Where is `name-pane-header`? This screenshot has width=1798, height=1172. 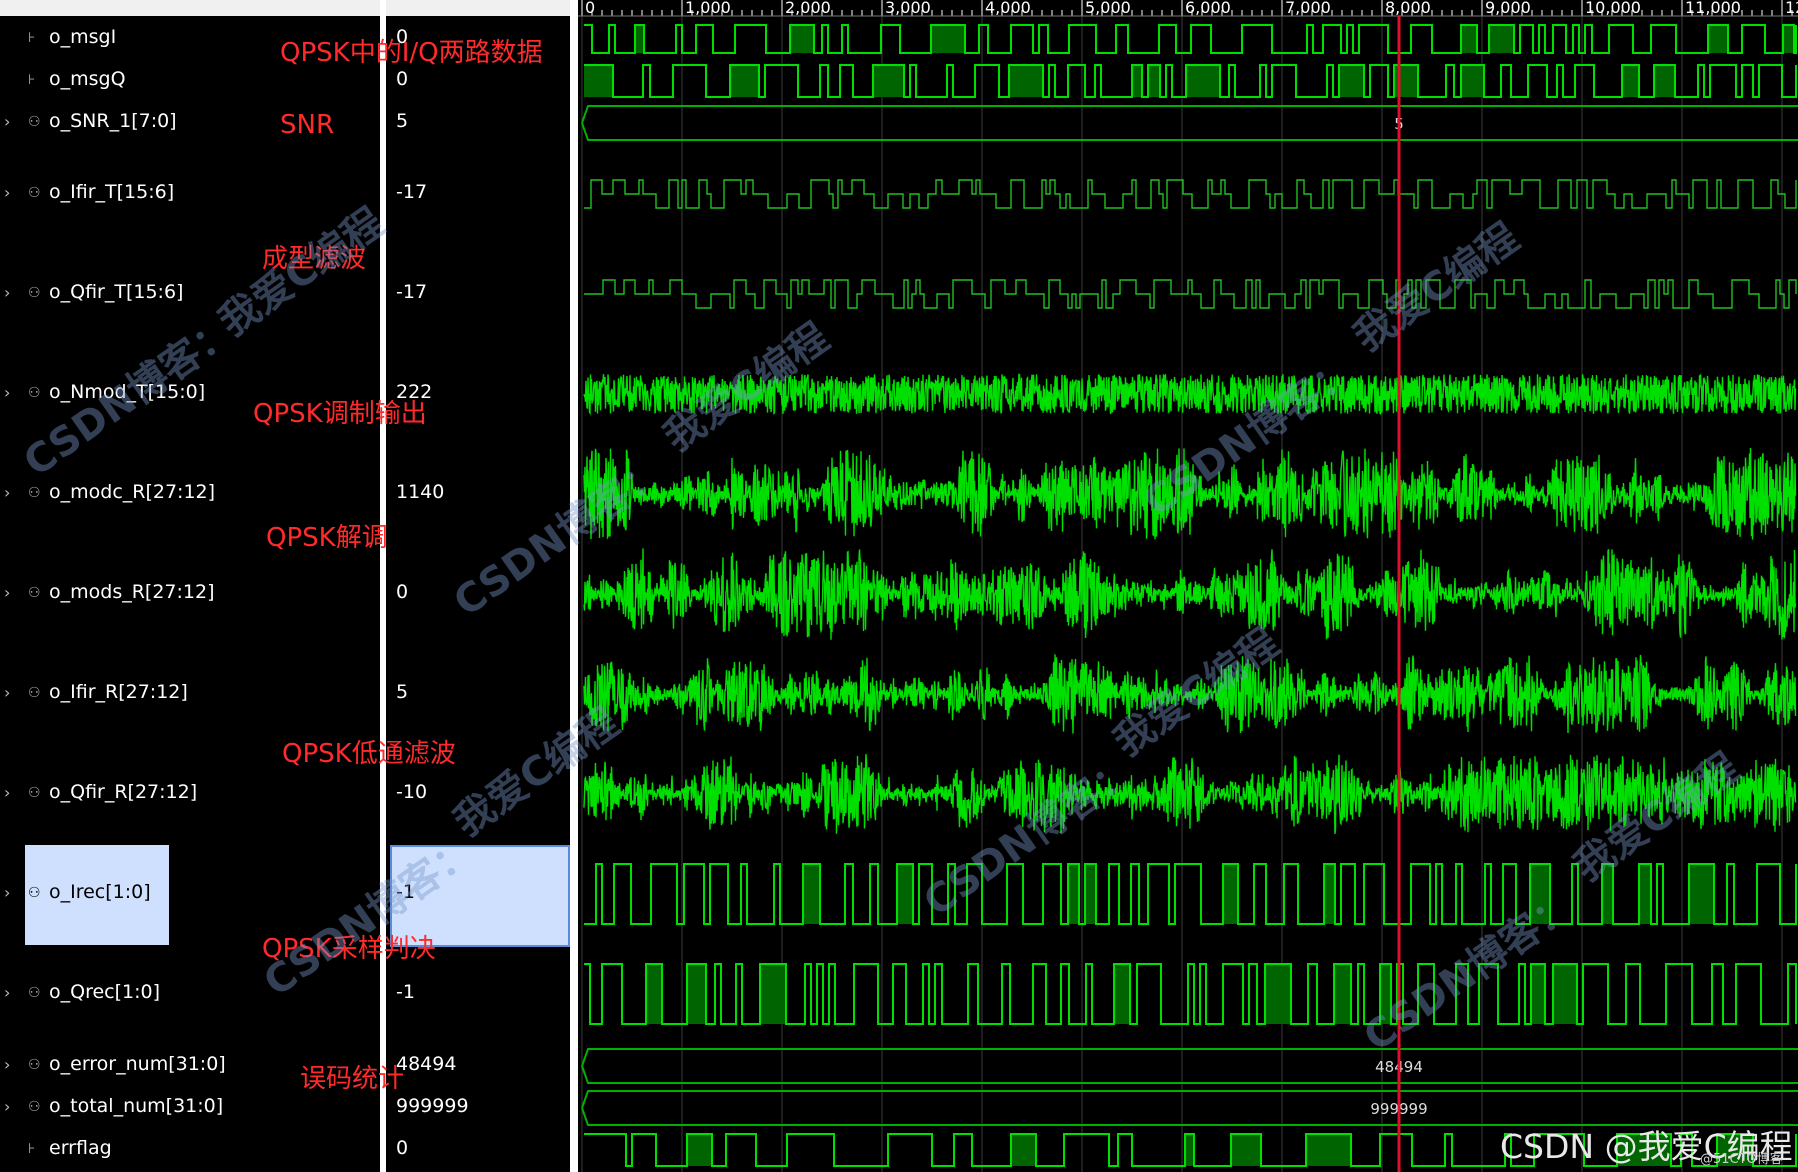 name-pane-header is located at coordinates (190, 8).